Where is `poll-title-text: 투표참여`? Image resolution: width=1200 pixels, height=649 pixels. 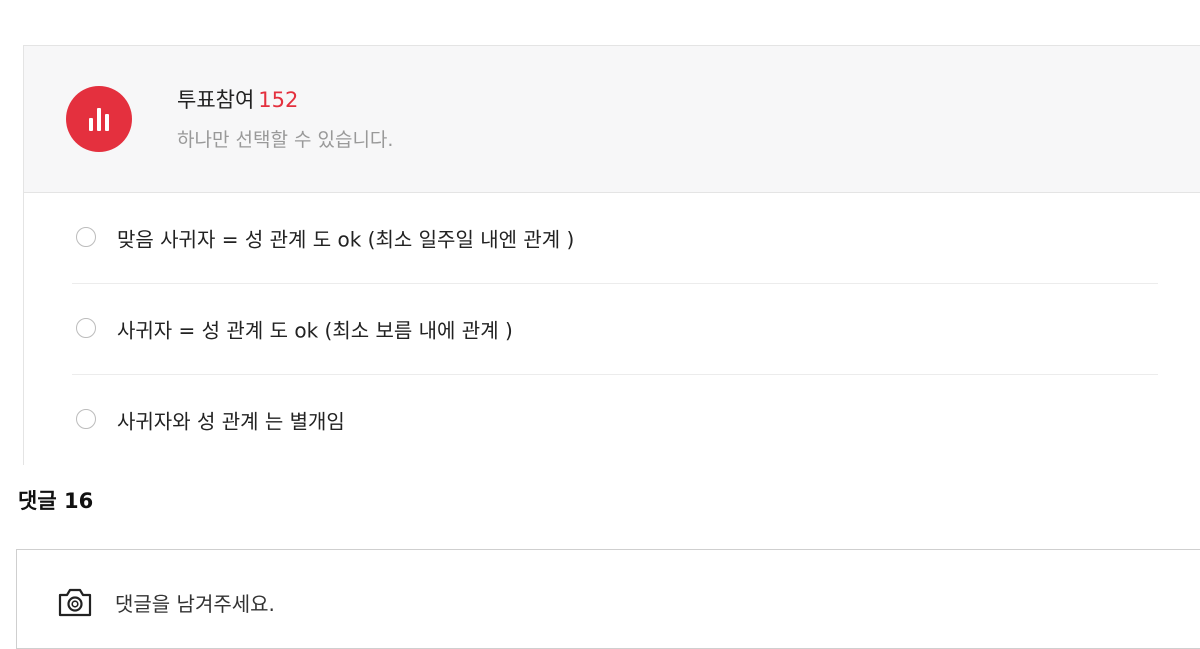 poll-title-text: 투표참여 is located at coordinates (216, 100).